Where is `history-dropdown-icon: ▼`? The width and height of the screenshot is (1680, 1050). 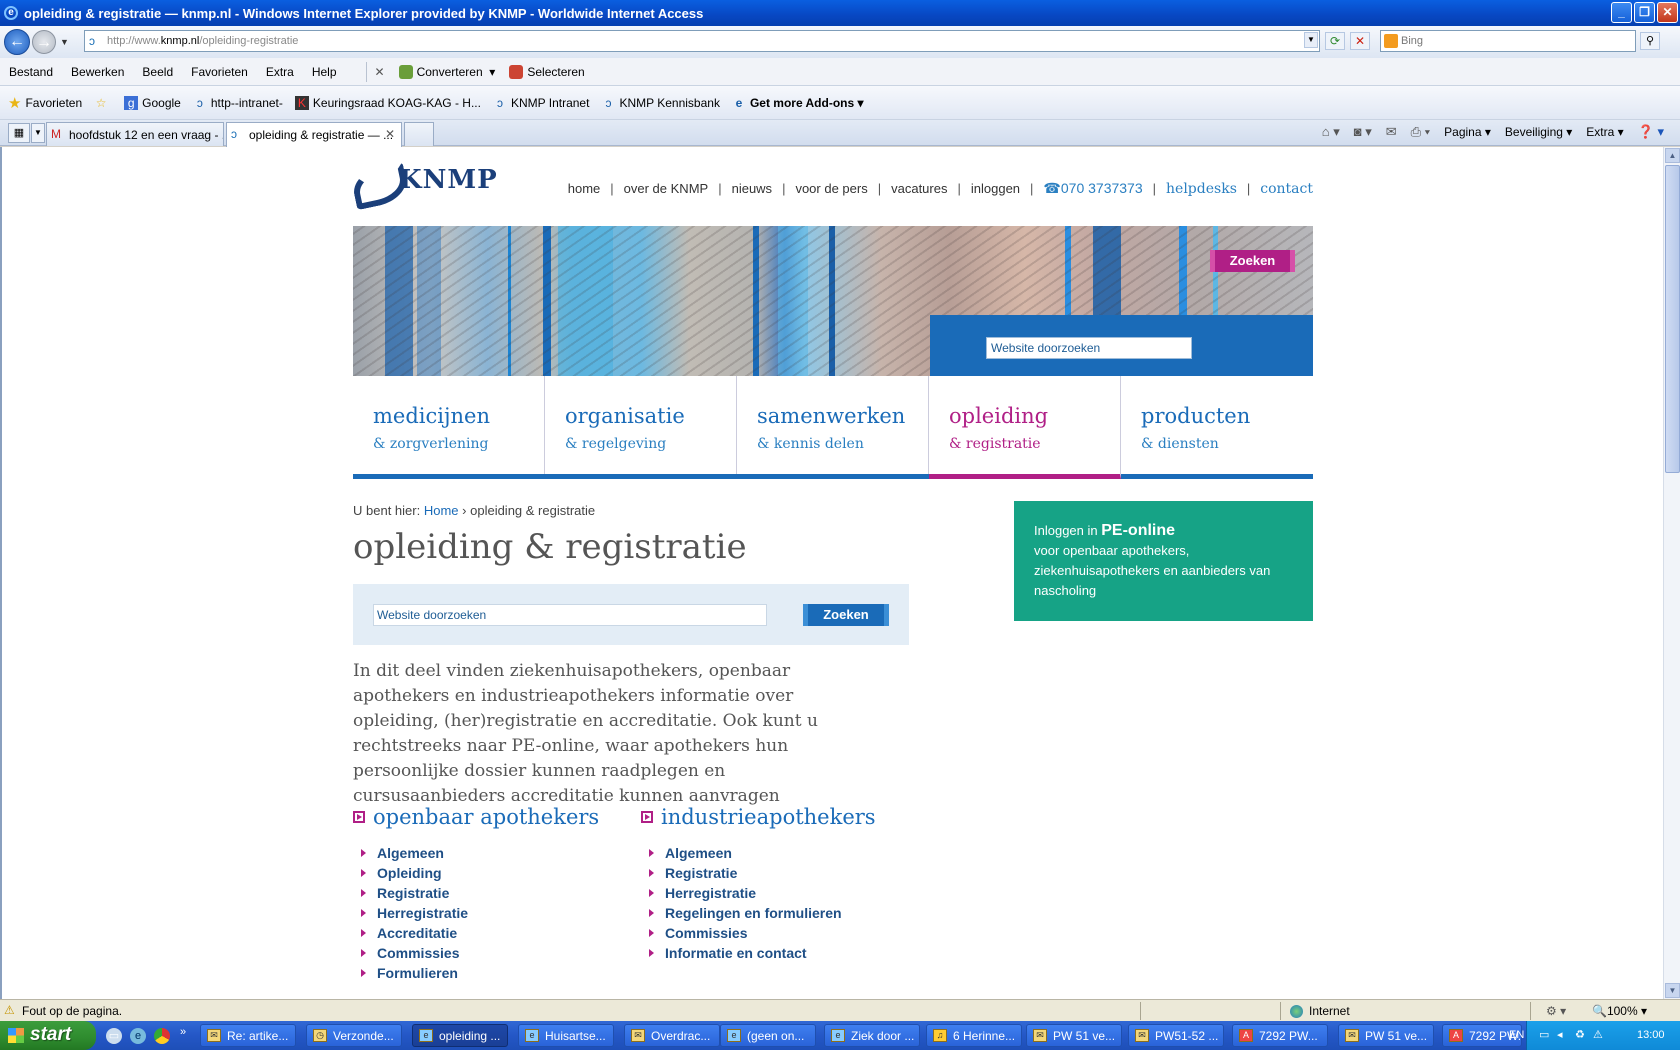
history-dropdown-icon: ▼ is located at coordinates (64, 42).